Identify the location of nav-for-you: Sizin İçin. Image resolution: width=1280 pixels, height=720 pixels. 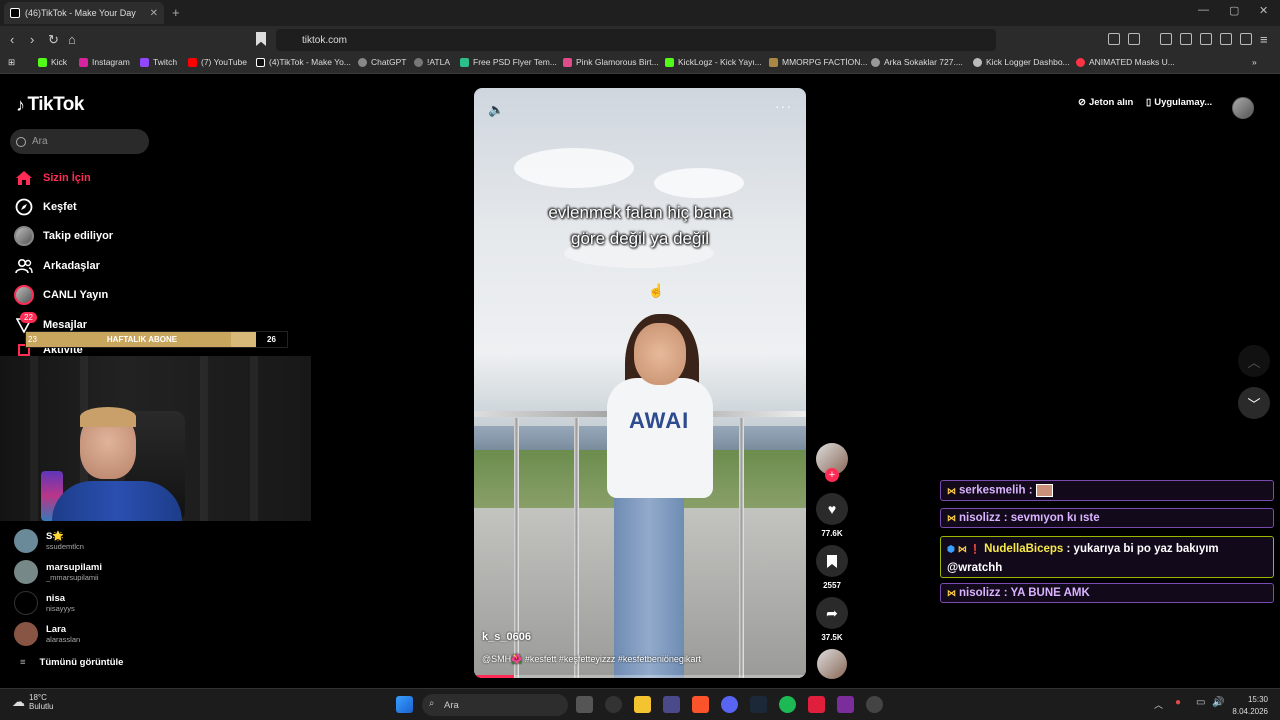
(52, 178).